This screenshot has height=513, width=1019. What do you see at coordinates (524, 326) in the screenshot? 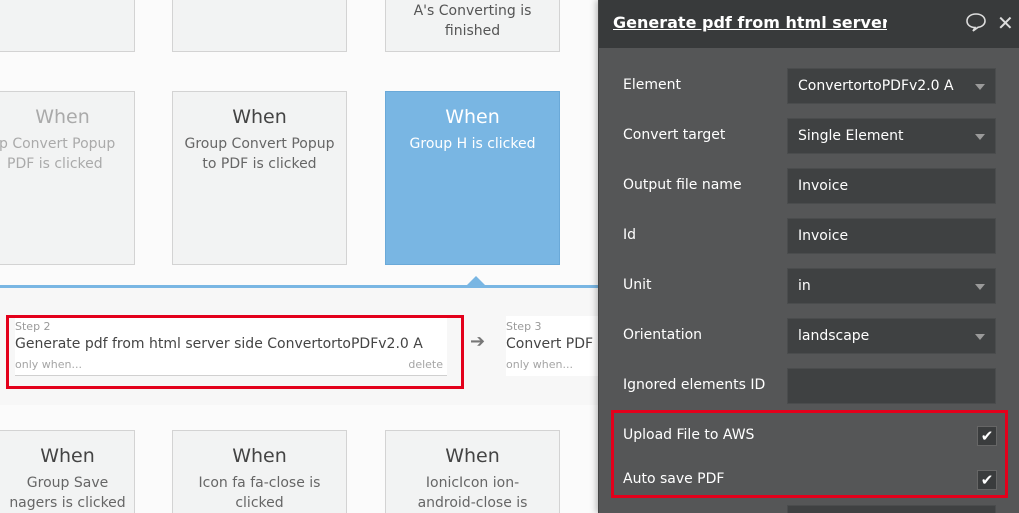
I see `step-number: Step 3` at bounding box center [524, 326].